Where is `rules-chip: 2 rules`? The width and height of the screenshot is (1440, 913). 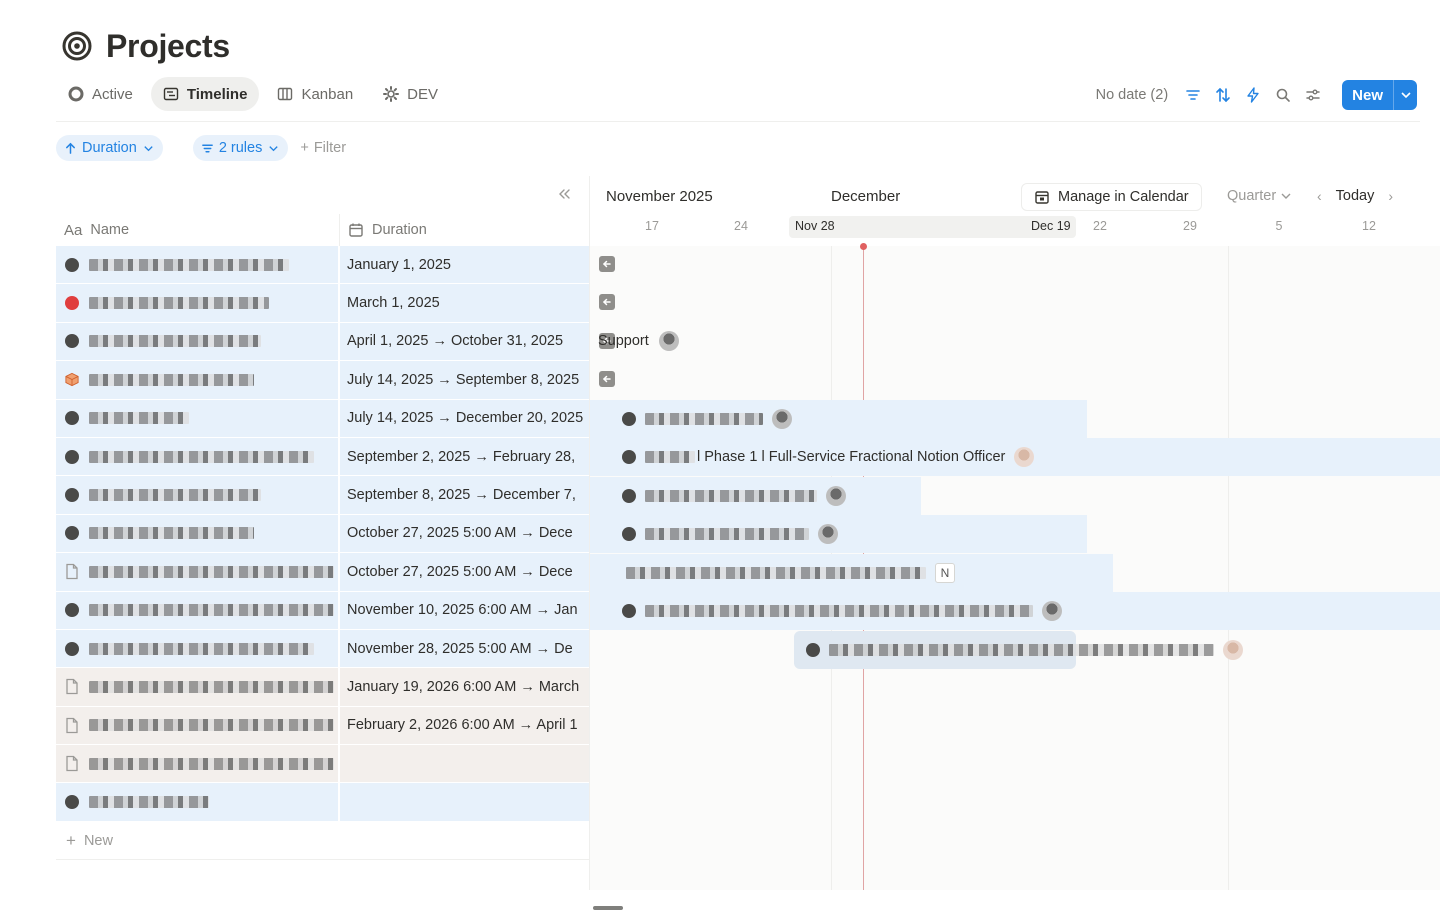 rules-chip: 2 rules is located at coordinates (240, 148).